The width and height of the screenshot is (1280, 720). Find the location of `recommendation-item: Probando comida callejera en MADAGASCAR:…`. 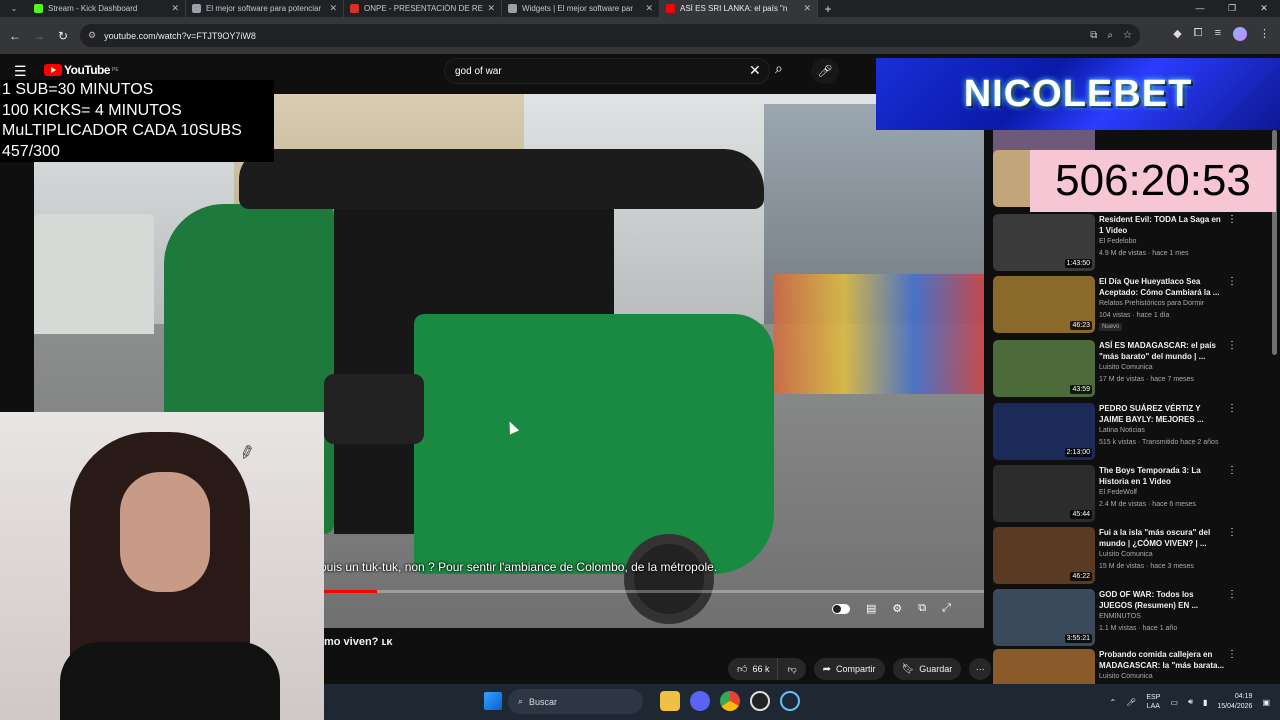

recommendation-item: Probando comida callejera en MADAGASCAR:… is located at coordinates (1123, 666).